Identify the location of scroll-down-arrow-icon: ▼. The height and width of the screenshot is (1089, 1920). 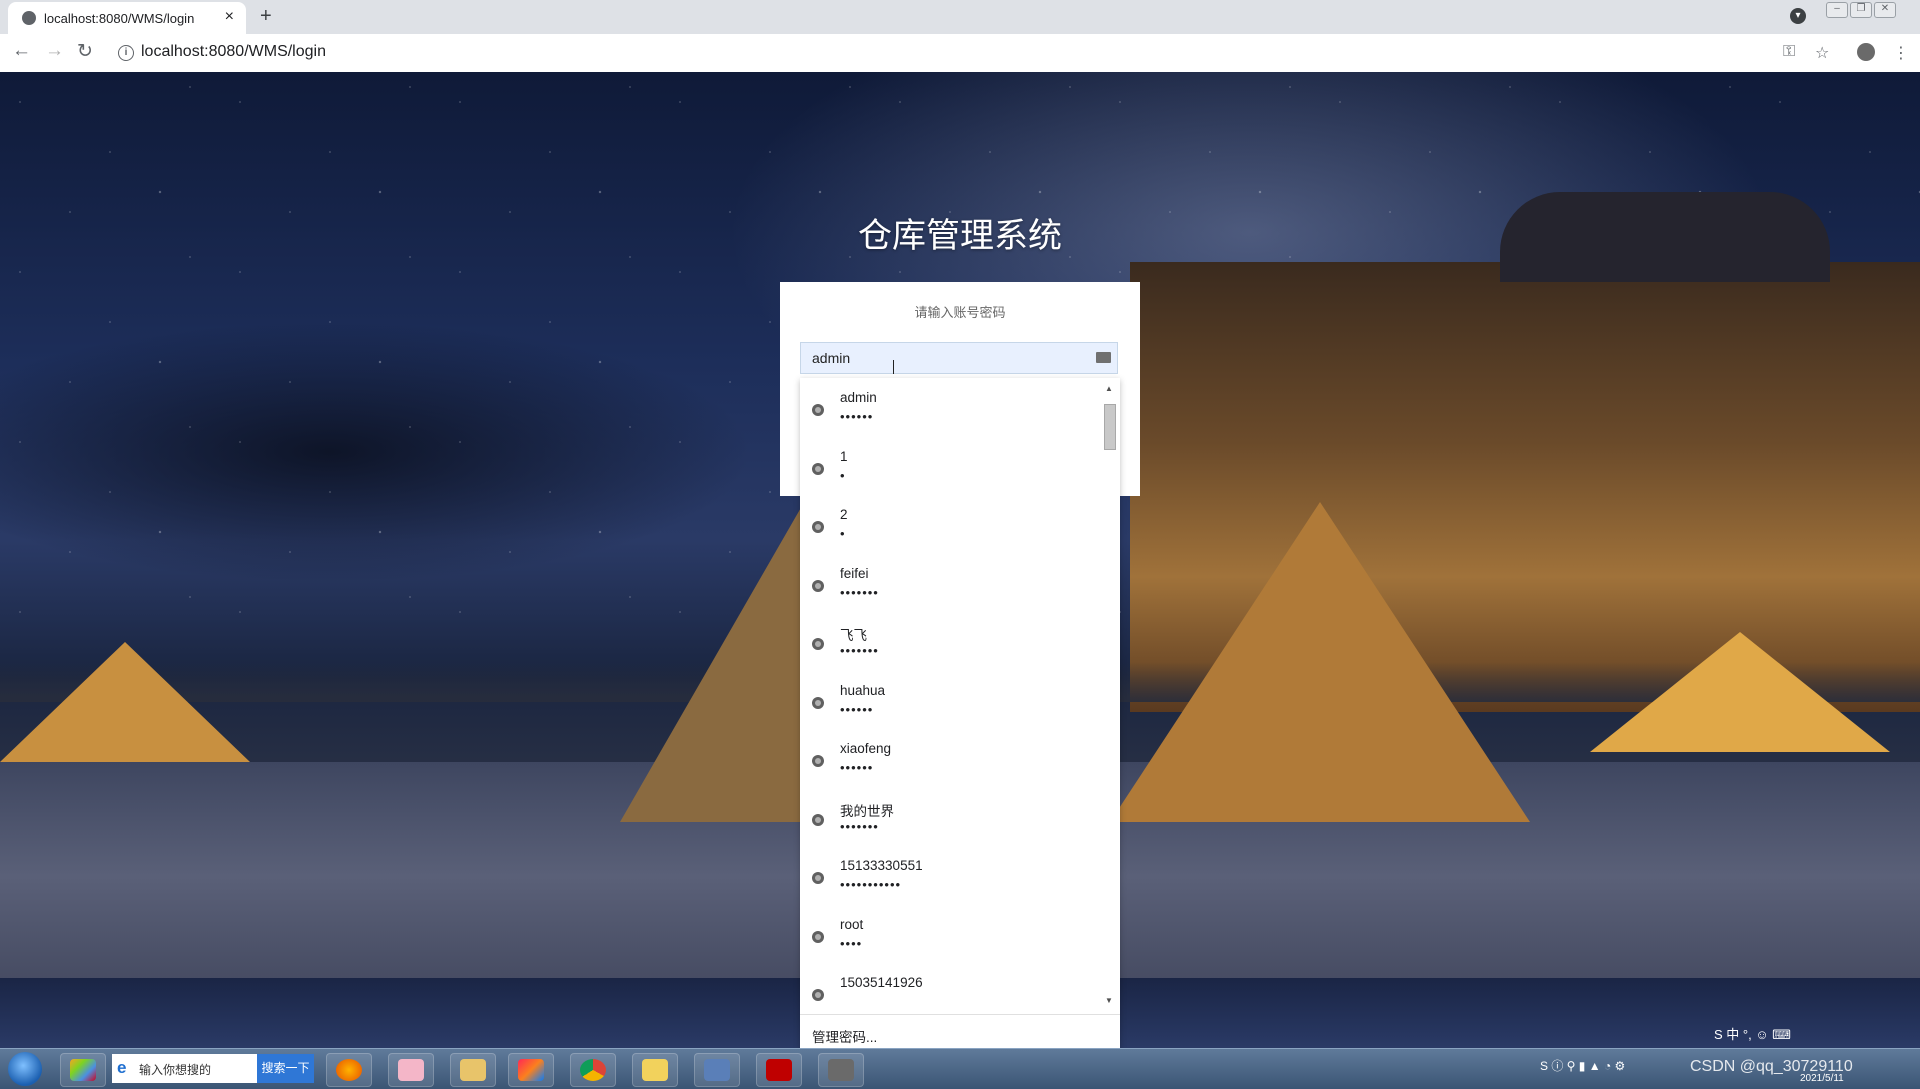
(1109, 1000).